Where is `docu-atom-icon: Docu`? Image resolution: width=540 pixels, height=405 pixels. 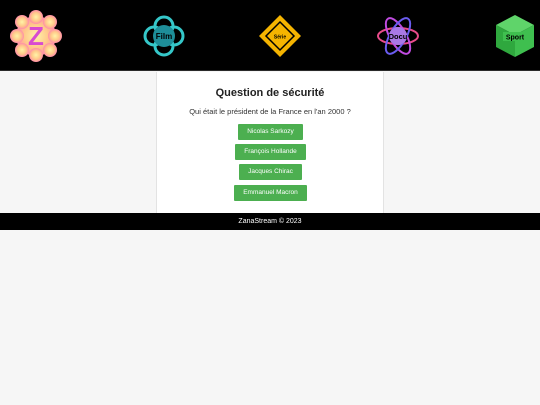
docu-atom-icon: Docu is located at coordinates (398, 36).